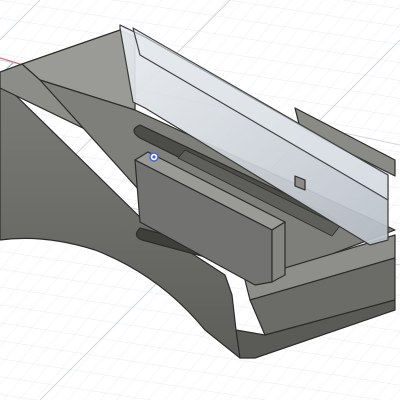 This screenshot has height=400, width=400. Describe the element at coordinates (278, 252) in the screenshot. I see `rail-end-face` at that location.